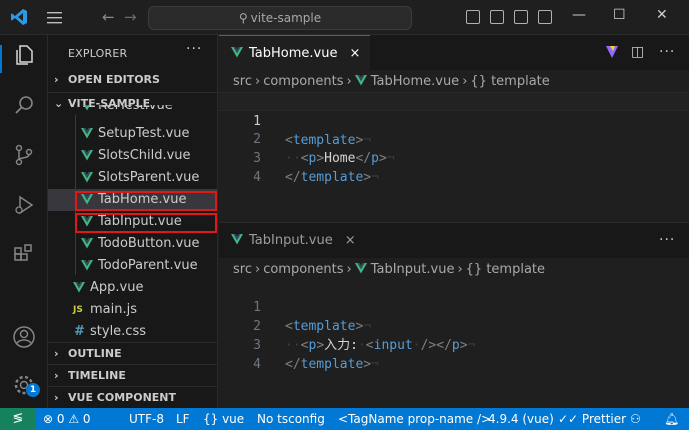 This screenshot has height=430, width=689. I want to click on back-arrow-icon: ←, so click(108, 17).